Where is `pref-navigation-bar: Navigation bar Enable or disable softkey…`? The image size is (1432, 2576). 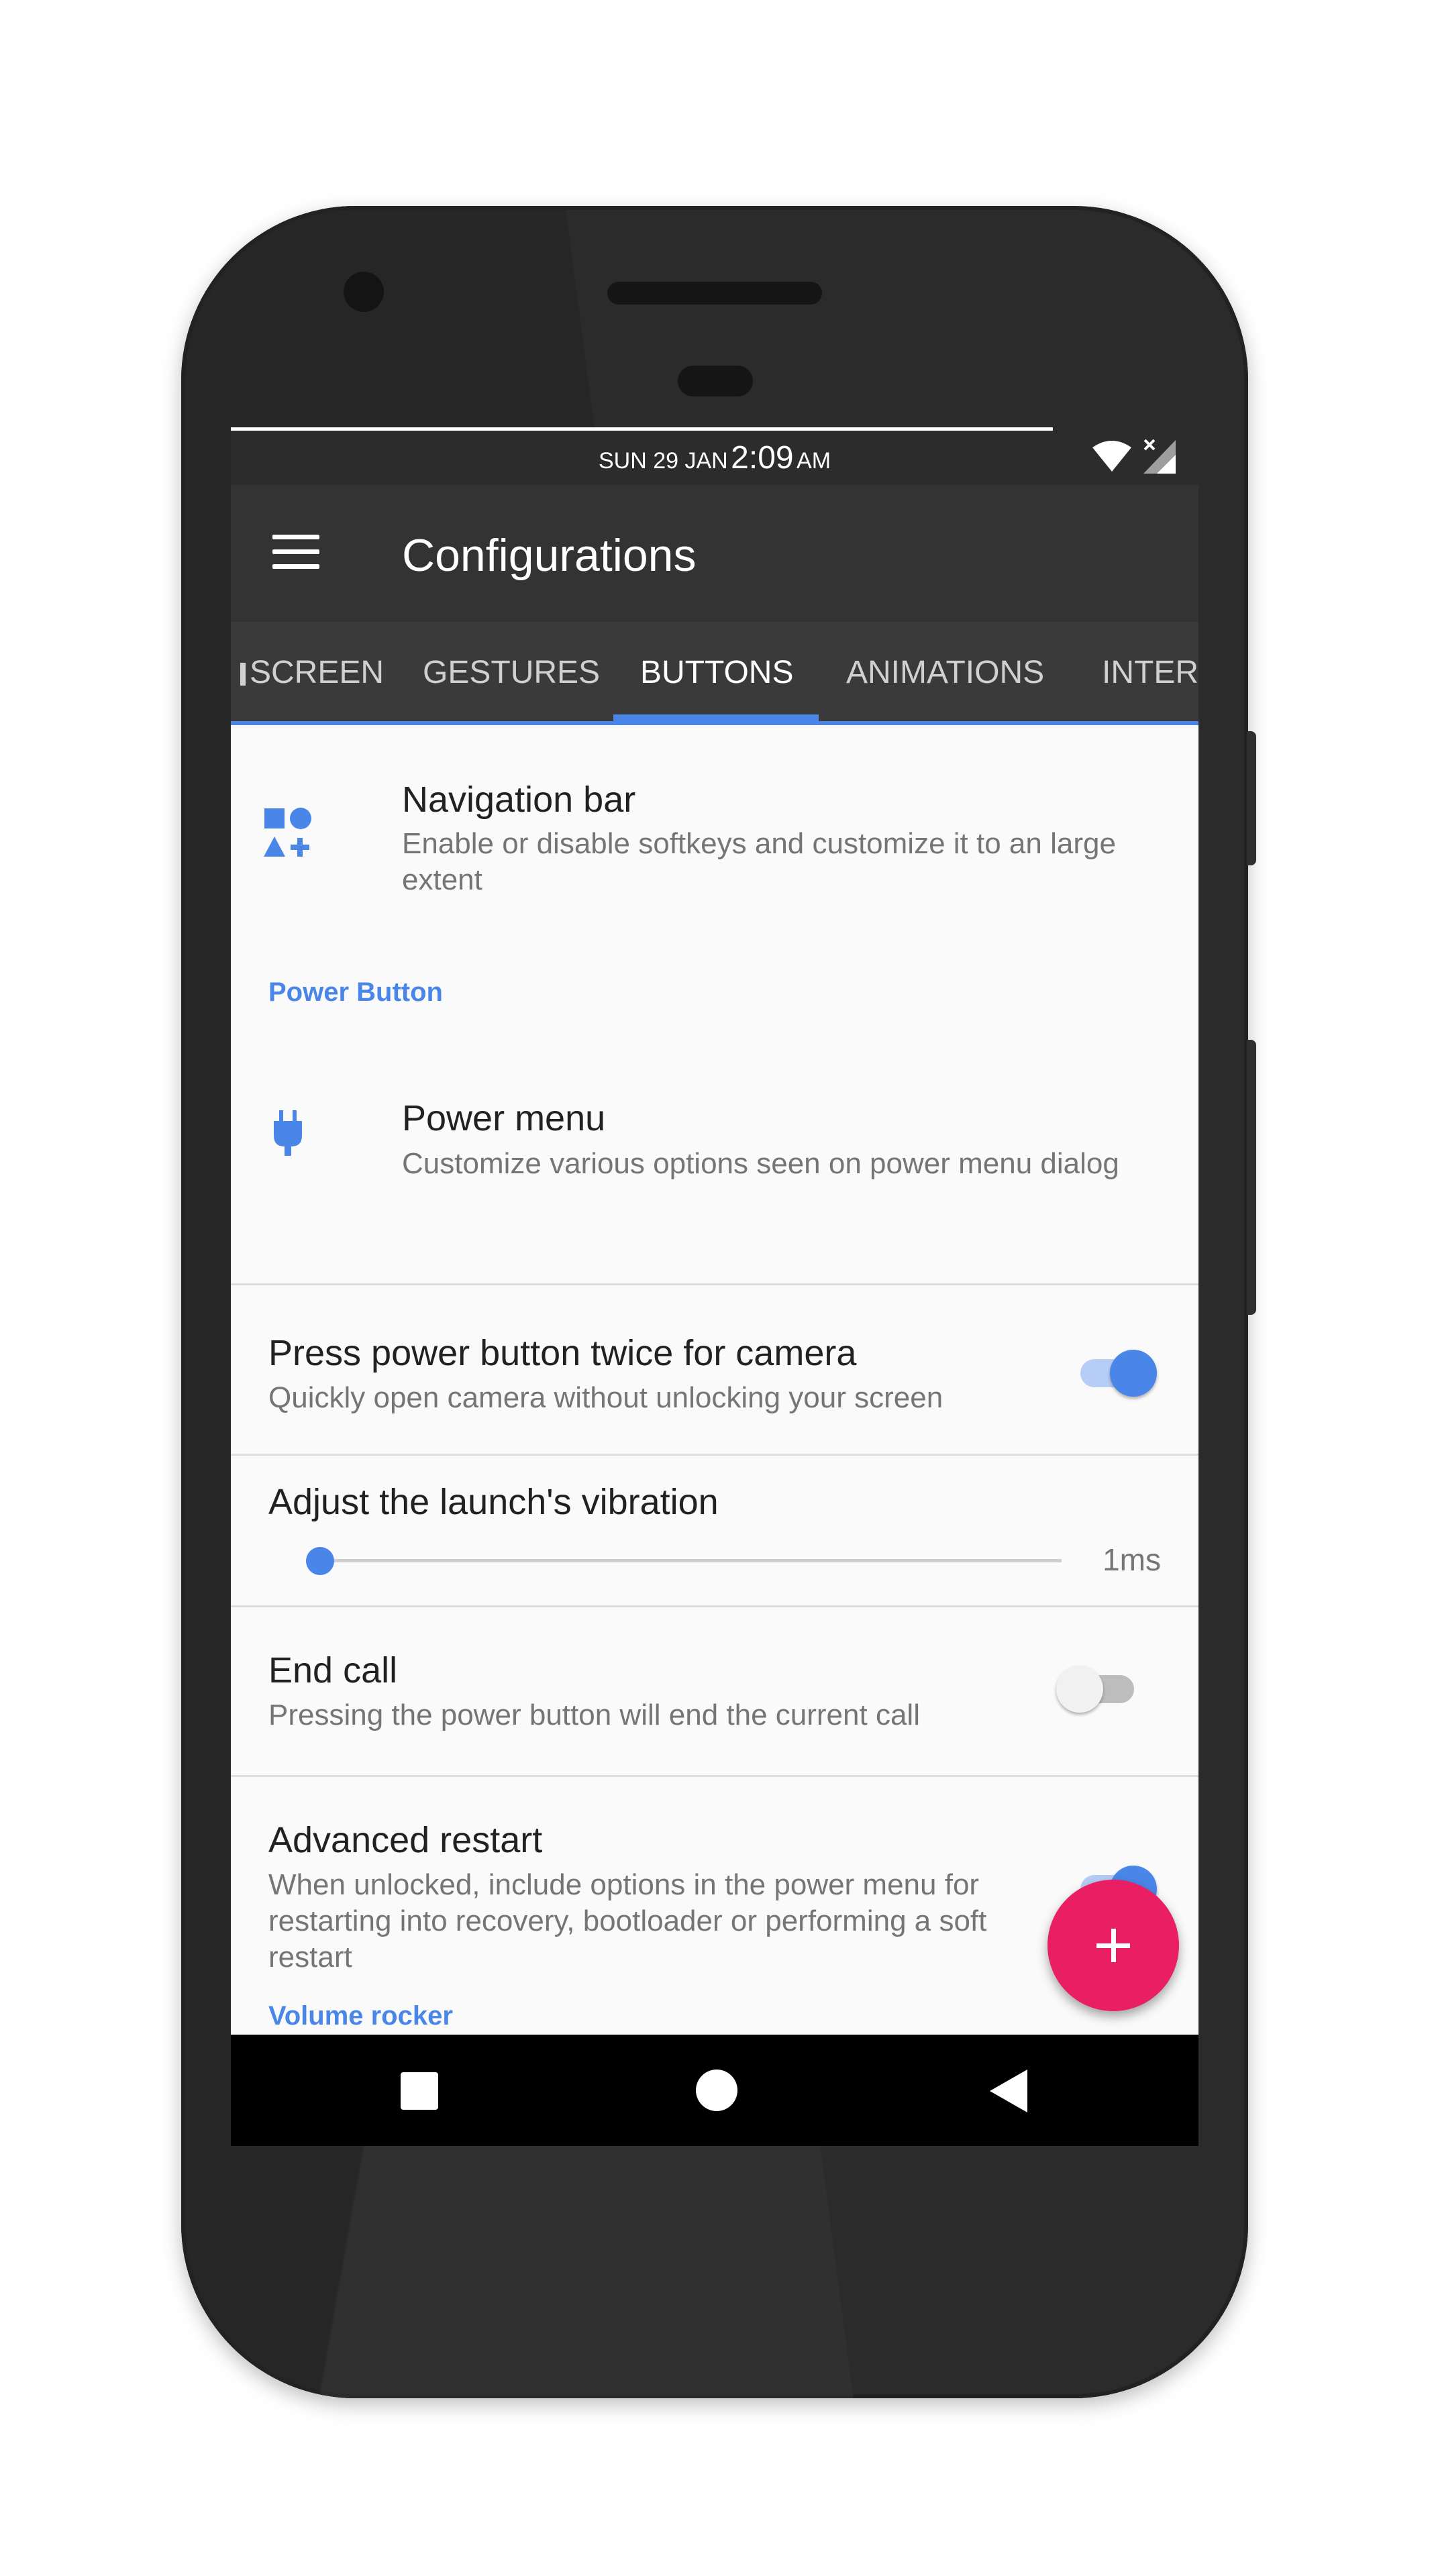 pref-navigation-bar: Navigation bar Enable or disable softkey… is located at coordinates (714, 825).